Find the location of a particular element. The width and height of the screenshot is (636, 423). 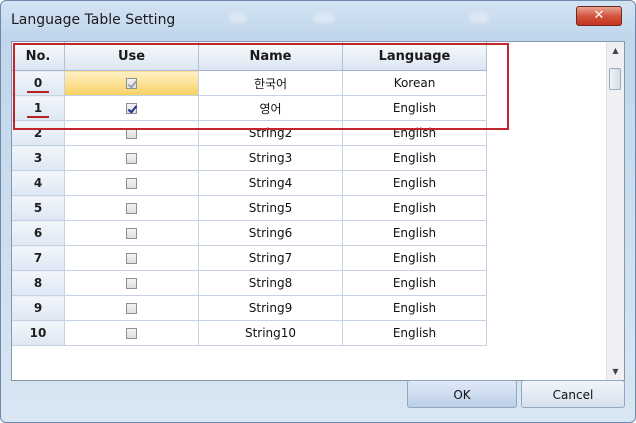

scroll-down-icon: ▼ is located at coordinates (615, 371).